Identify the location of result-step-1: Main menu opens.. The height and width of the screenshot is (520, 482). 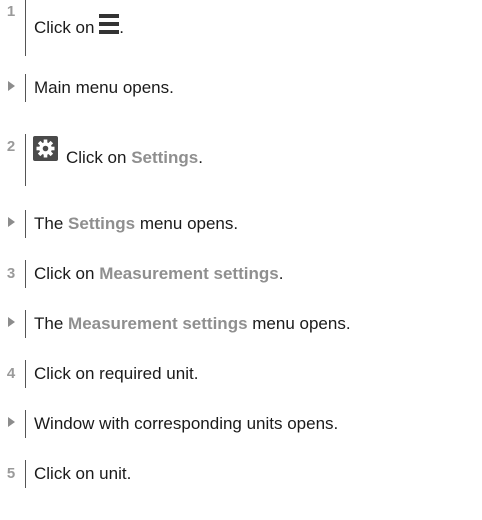
(241, 89).